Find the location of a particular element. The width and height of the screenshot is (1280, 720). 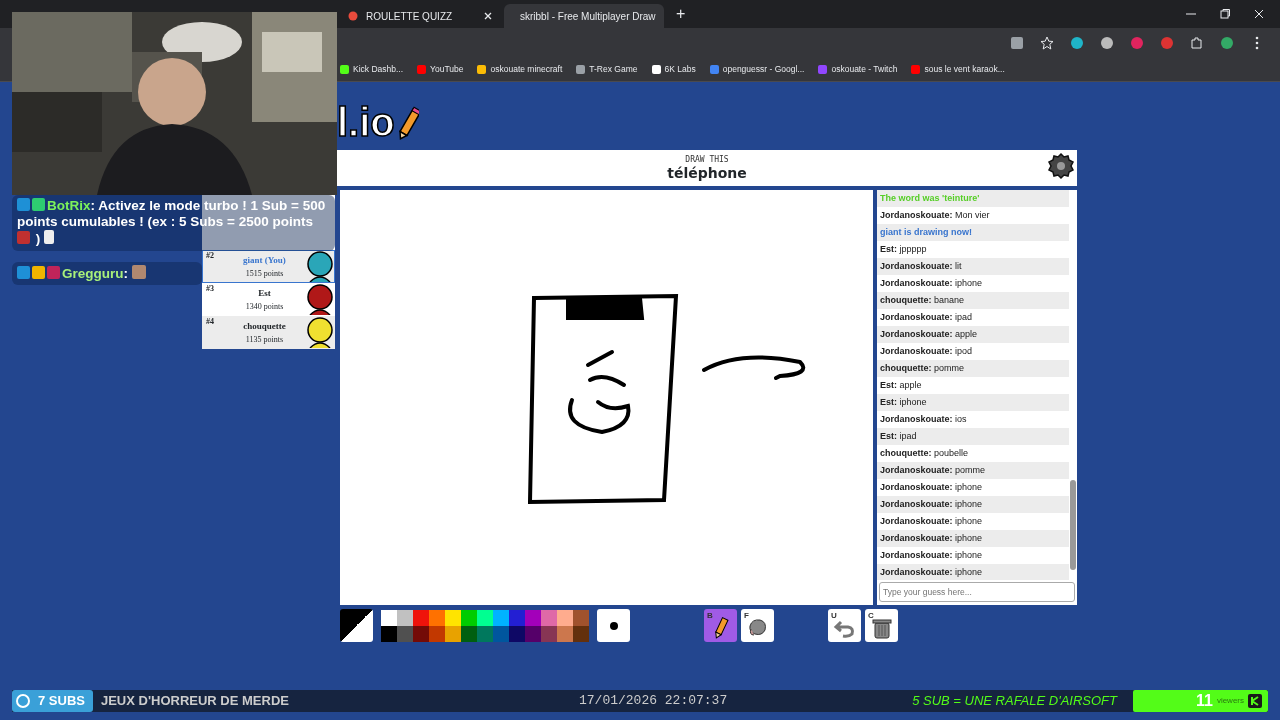

word-hint: téléphone is located at coordinates (707, 174).